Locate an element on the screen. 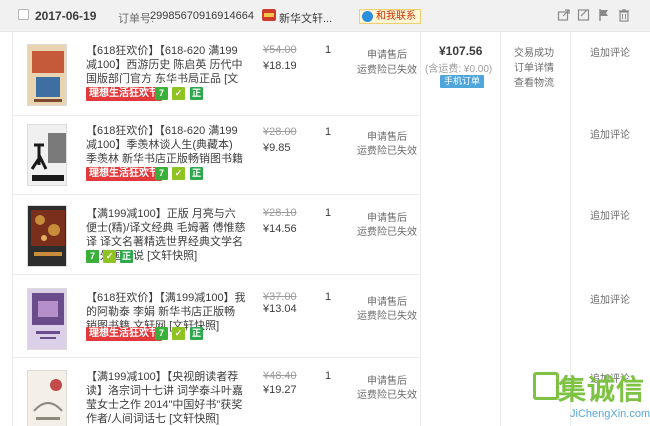 Image resolution: width=650 pixels, height=426 pixels. trash-icon is located at coordinates (624, 15).